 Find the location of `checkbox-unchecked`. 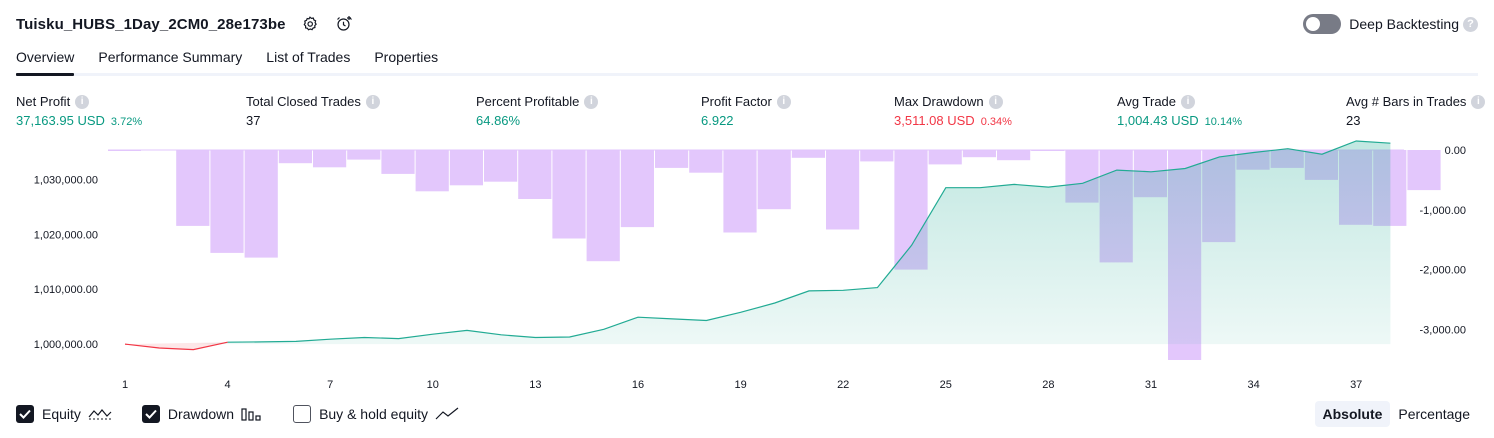

checkbox-unchecked is located at coordinates (302, 414).